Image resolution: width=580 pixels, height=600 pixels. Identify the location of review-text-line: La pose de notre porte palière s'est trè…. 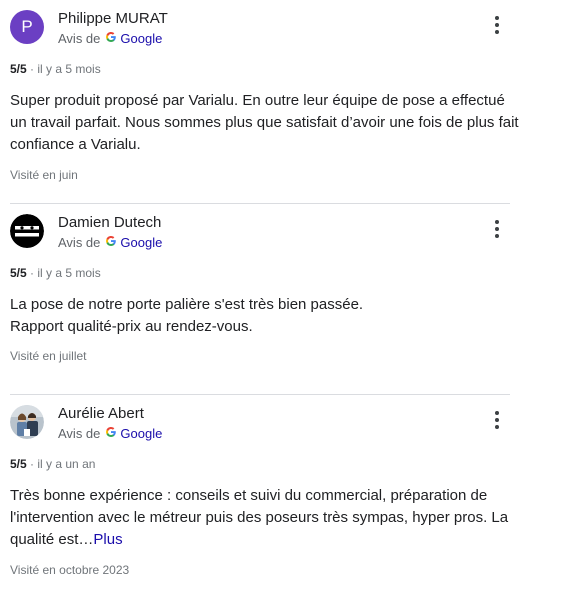
(187, 304).